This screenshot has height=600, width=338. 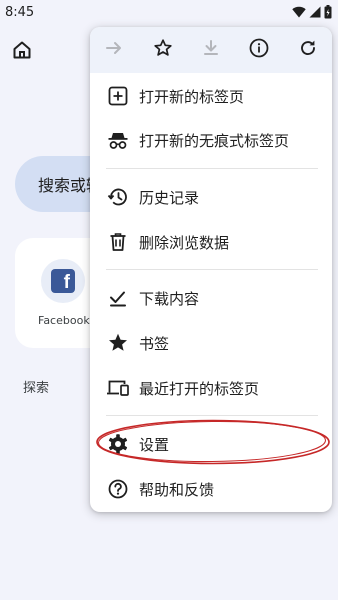 What do you see at coordinates (299, 12) in the screenshot?
I see `wifi-icon` at bounding box center [299, 12].